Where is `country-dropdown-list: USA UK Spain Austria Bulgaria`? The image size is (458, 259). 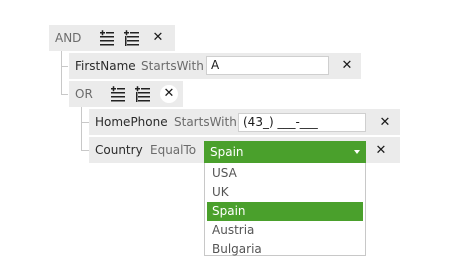 country-dropdown-list: USA UK Spain Austria Bulgaria is located at coordinates (285, 209).